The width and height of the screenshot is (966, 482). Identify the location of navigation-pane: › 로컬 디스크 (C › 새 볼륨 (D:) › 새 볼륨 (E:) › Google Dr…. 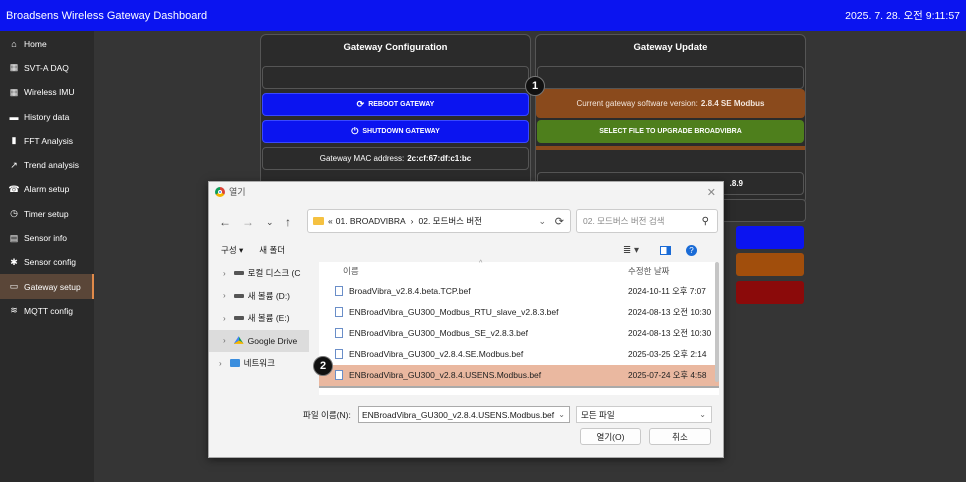
(259, 328).